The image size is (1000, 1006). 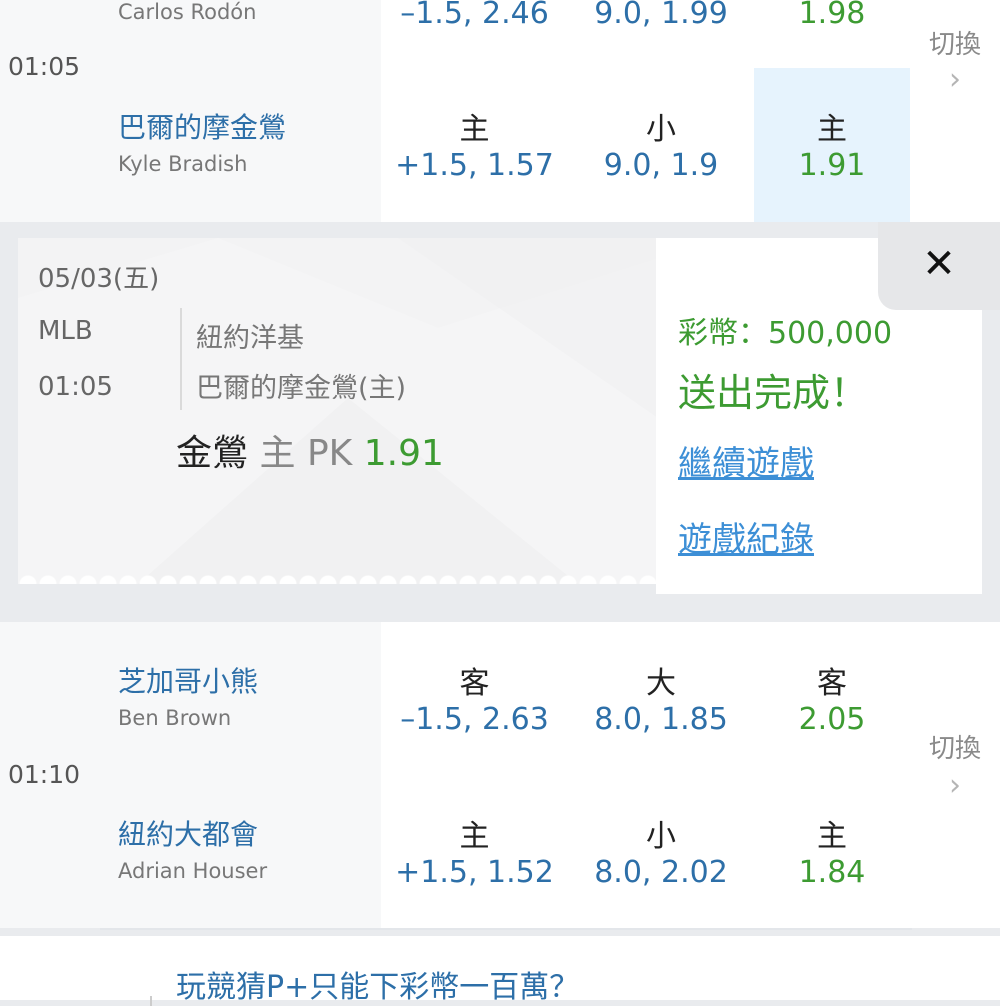 I want to click on pitcher-name: Adrian Houser, so click(x=193, y=871).